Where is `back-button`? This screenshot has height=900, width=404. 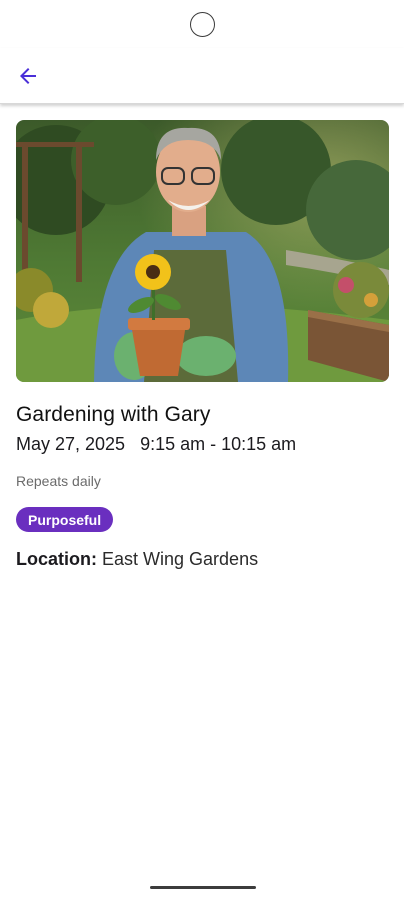
back-button is located at coordinates (28, 76).